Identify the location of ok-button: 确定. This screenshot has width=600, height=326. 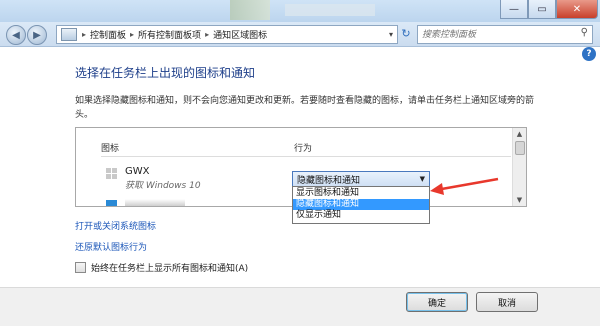
(437, 302).